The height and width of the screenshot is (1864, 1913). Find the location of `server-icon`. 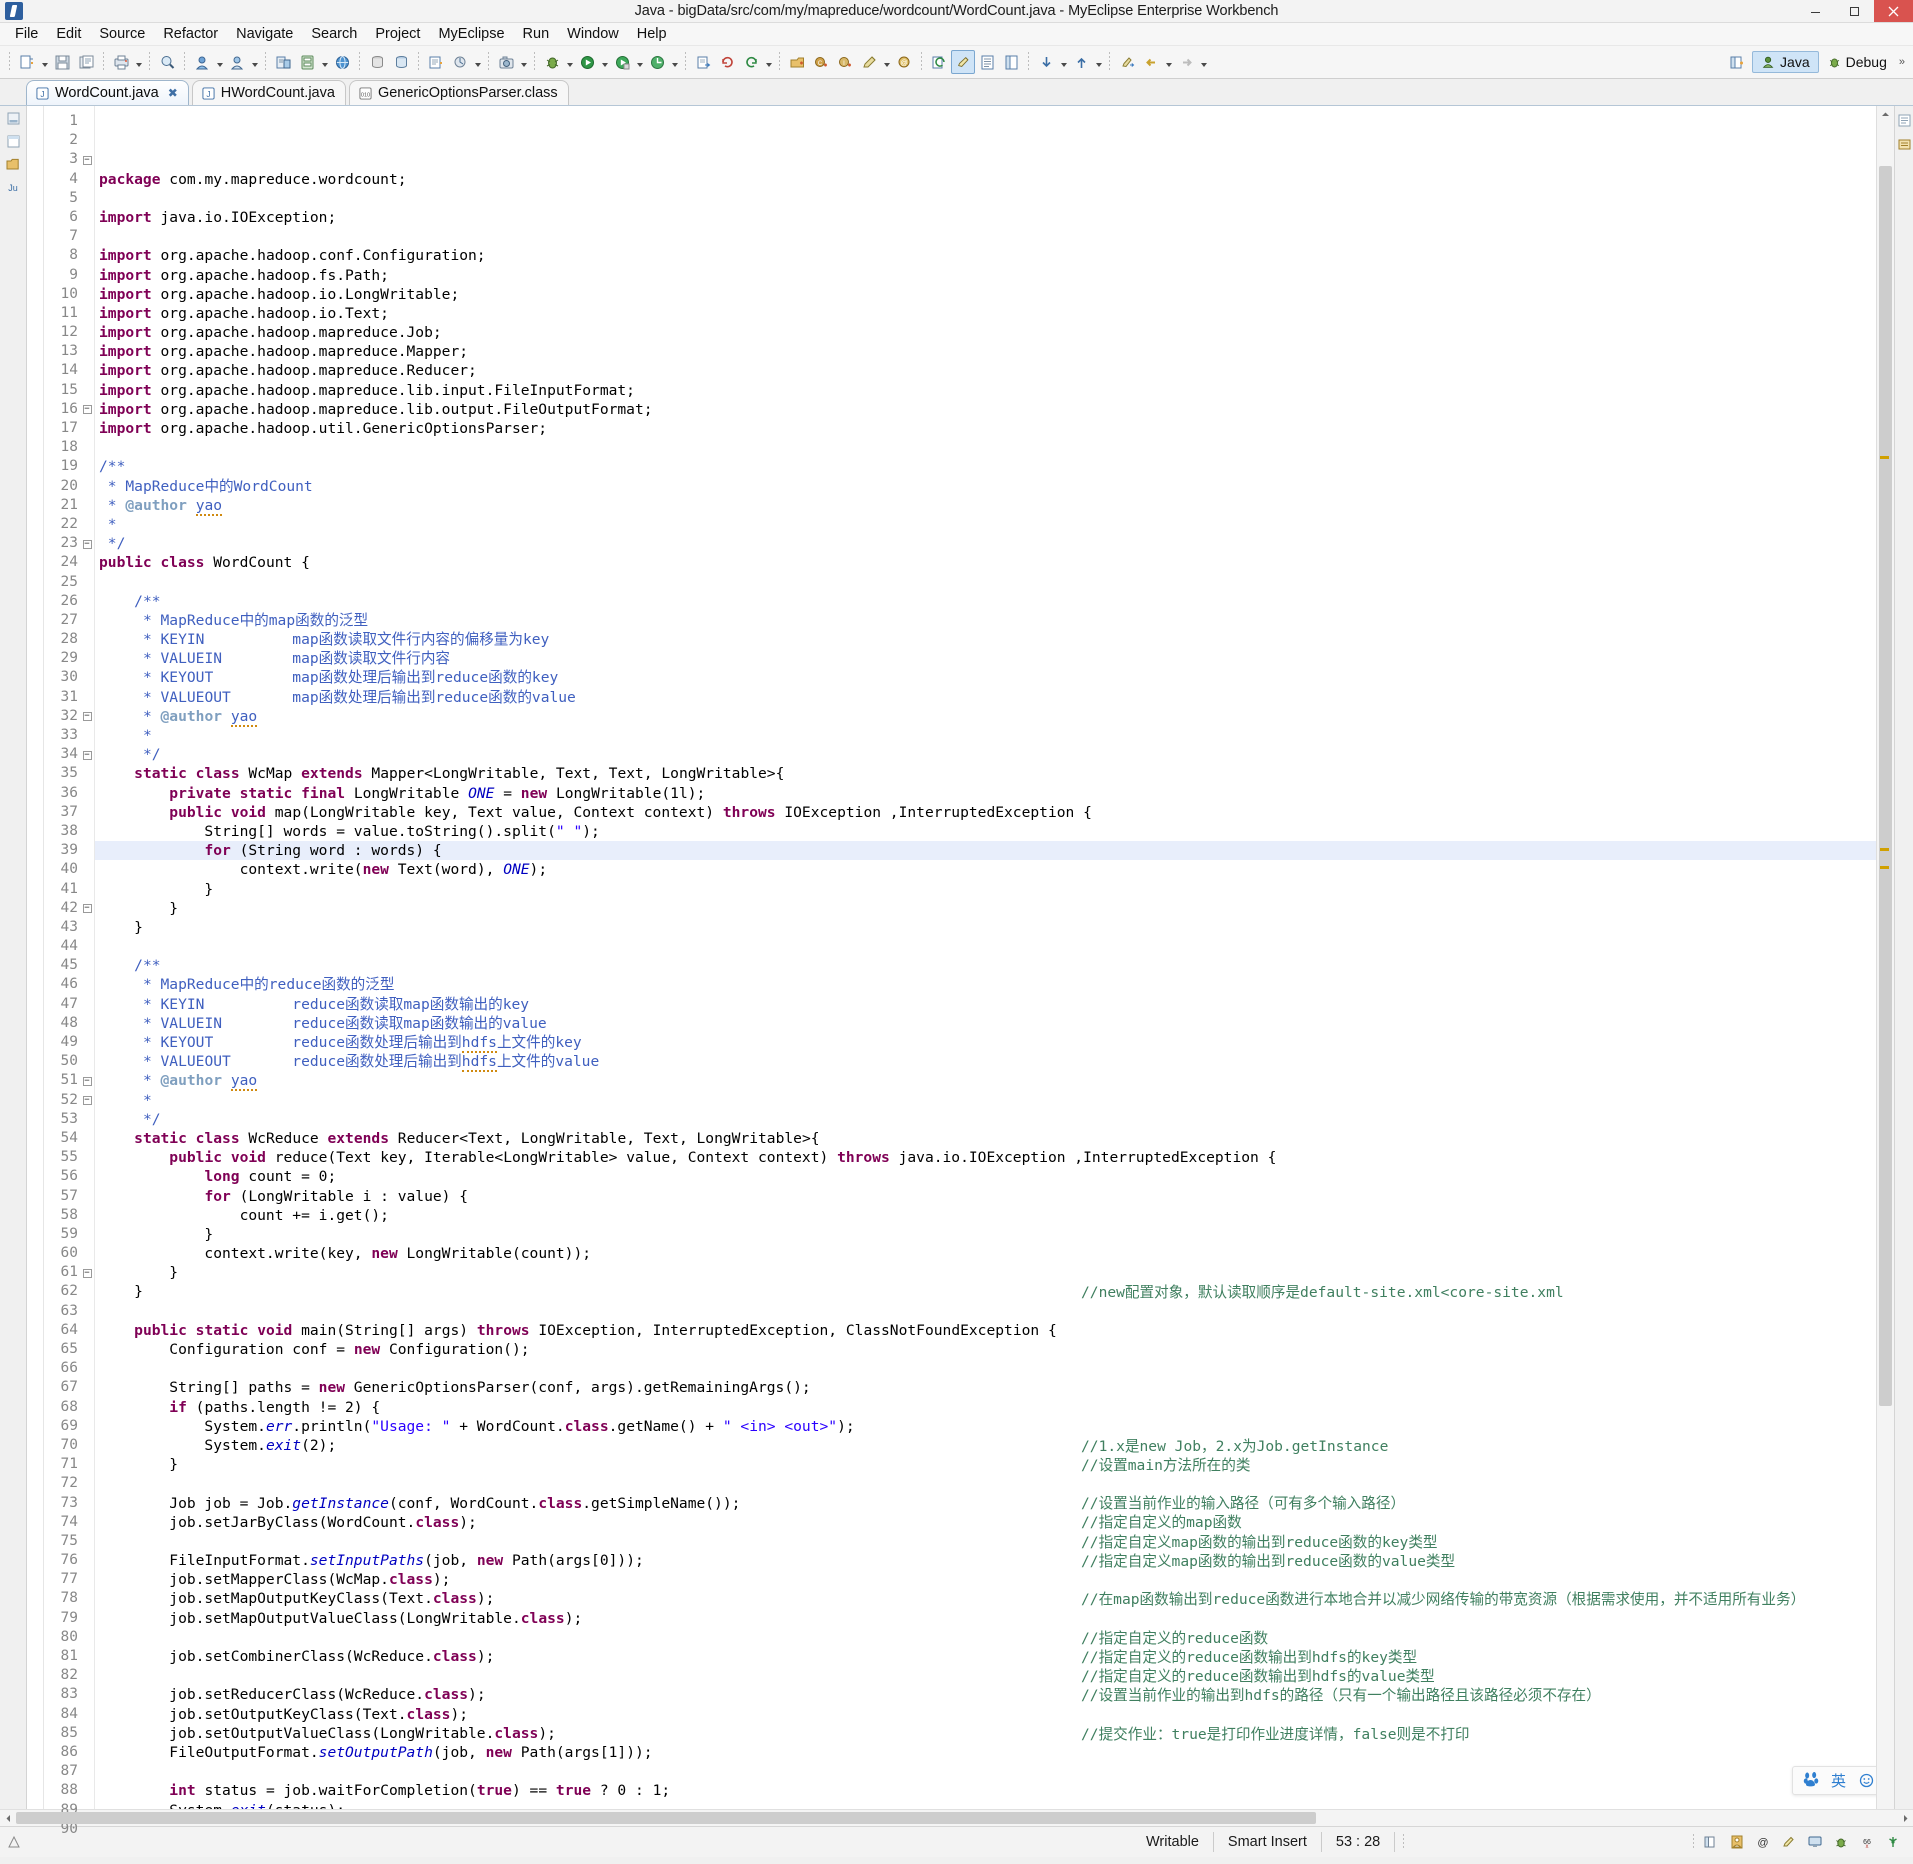

server-icon is located at coordinates (307, 62).